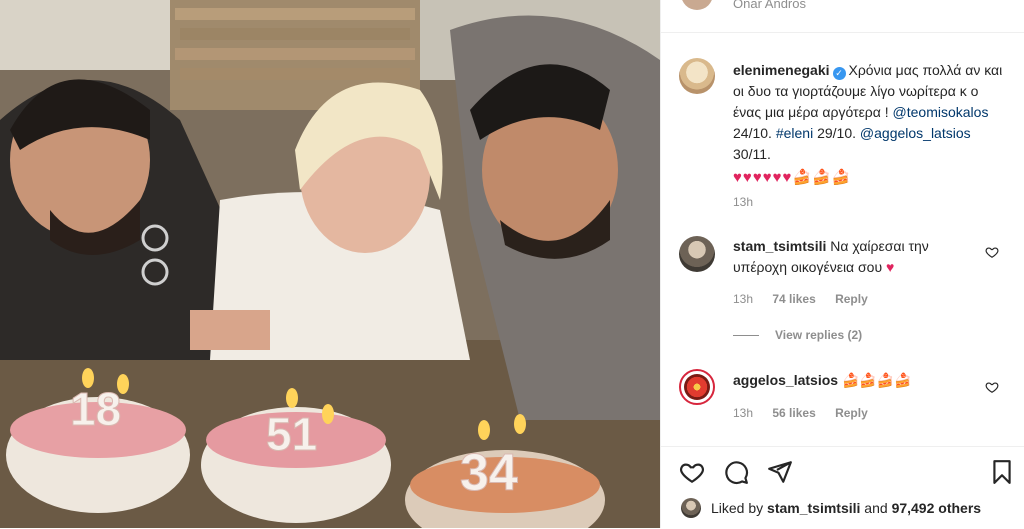 This screenshot has width=1024, height=529. What do you see at coordinates (691, 508) in the screenshot?
I see `liker-avatar` at bounding box center [691, 508].